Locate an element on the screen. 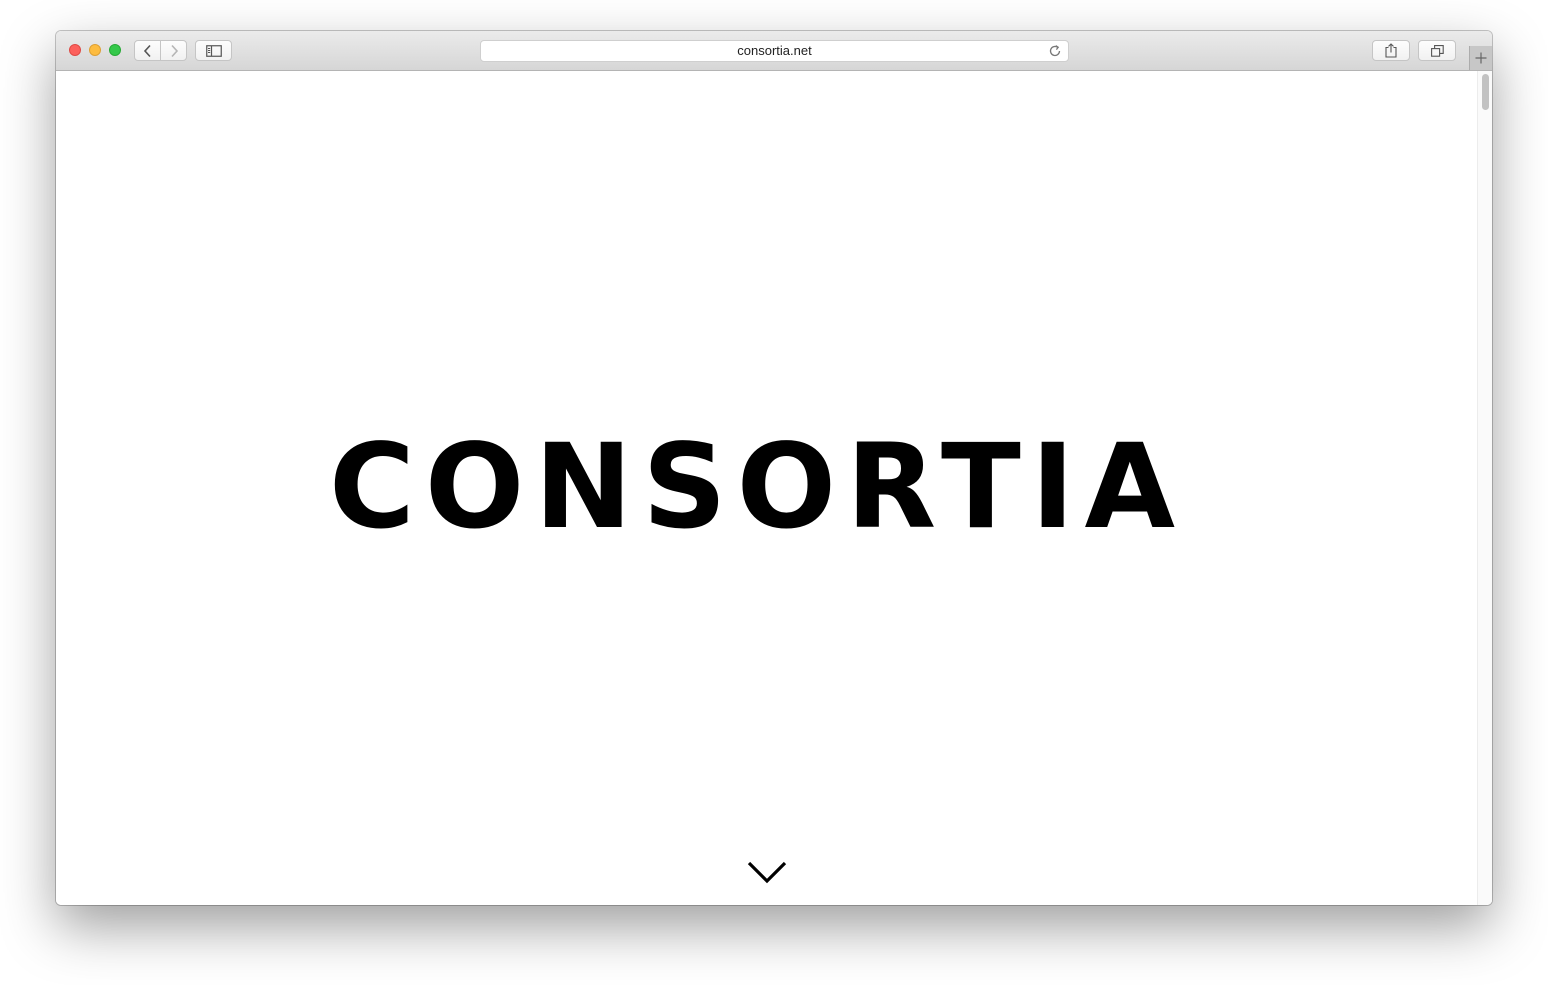 The height and width of the screenshot is (985, 1548). browser-toolbar: consortia.net is located at coordinates (774, 51).